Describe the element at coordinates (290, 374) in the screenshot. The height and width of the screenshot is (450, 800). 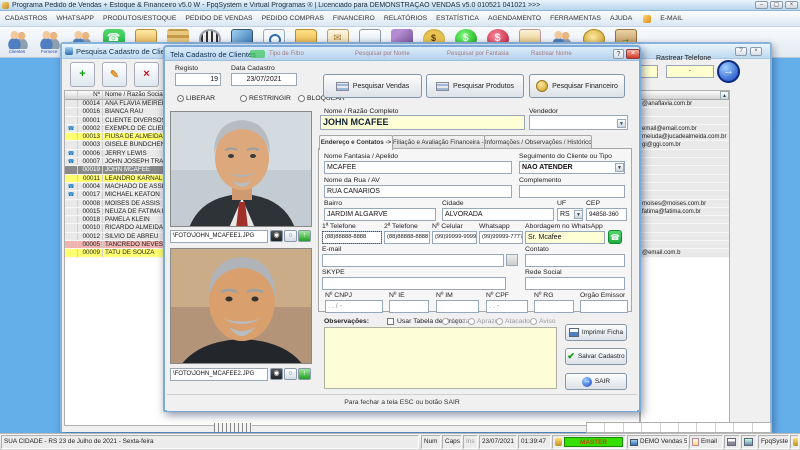
I see `zoom-photo2-icon: ○` at that location.